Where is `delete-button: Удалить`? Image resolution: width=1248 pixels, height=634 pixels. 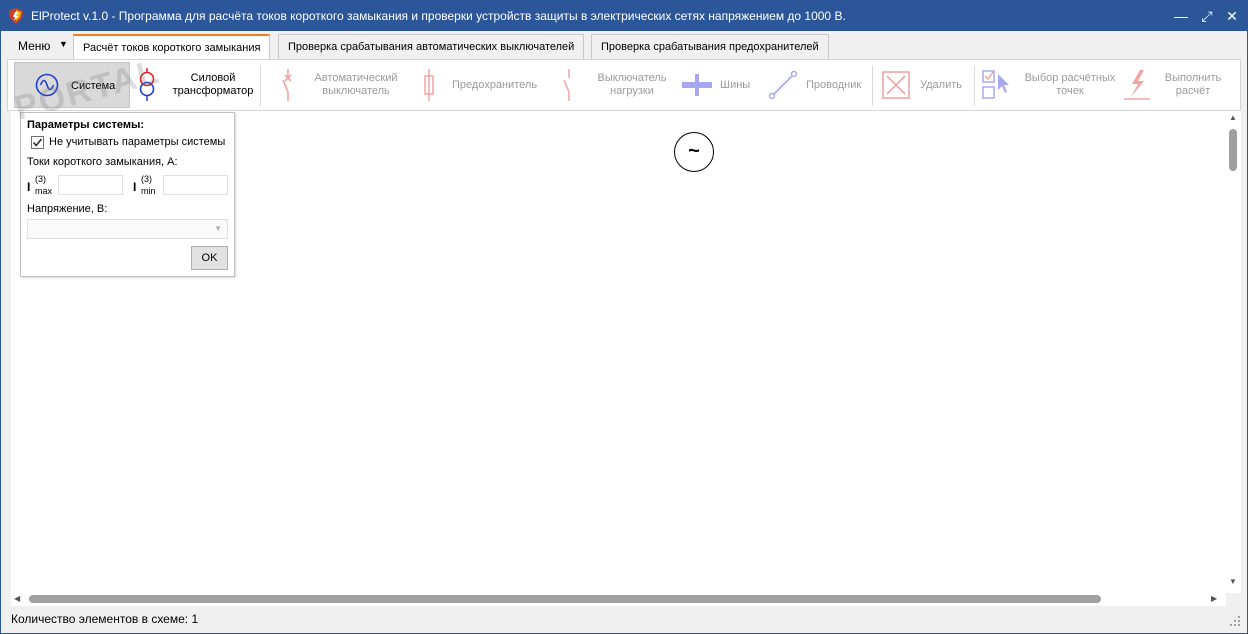
delete-button: Удалить is located at coordinates (925, 85).